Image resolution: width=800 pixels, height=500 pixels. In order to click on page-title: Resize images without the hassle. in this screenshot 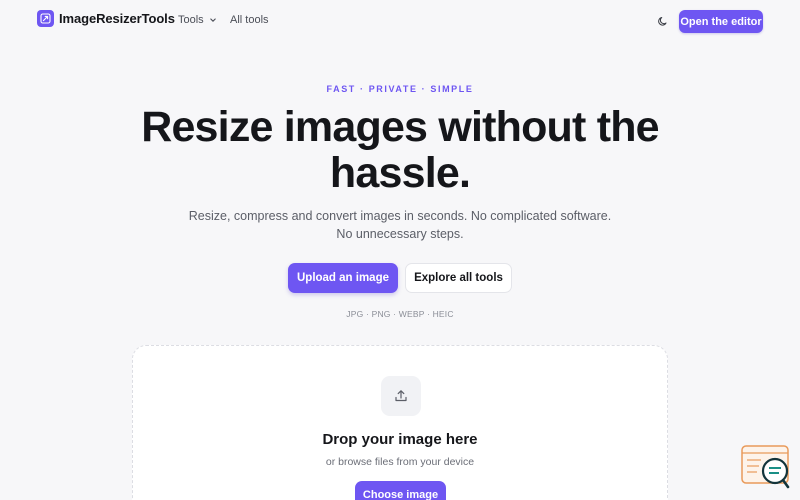, I will do `click(400, 150)`.